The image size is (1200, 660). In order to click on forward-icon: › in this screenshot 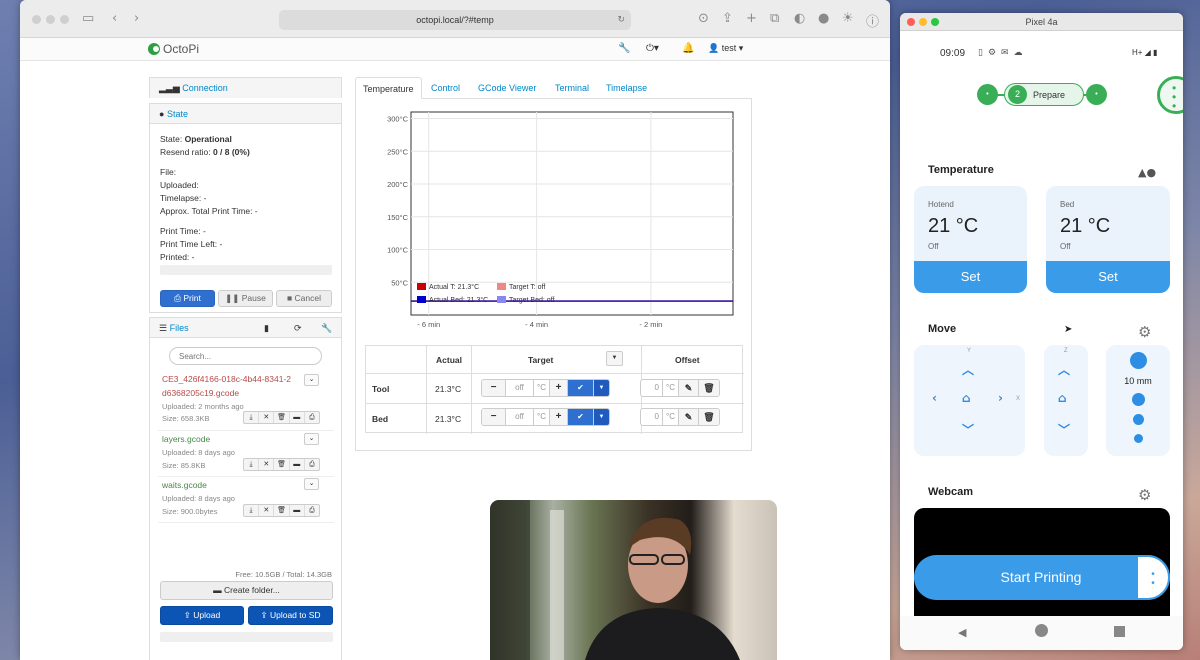, I will do `click(136, 18)`.